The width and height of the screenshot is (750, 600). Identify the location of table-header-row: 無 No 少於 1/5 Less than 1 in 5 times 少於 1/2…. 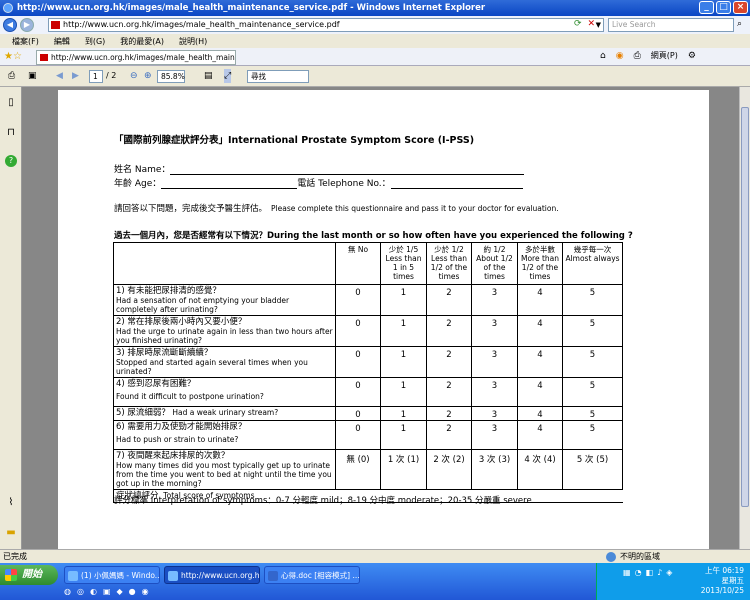
(368, 263).